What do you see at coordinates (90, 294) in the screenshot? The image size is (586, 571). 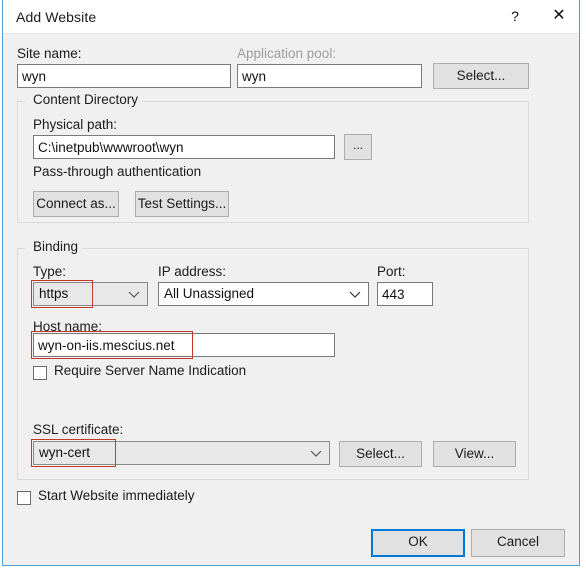 I see `binding-type-combo: https` at bounding box center [90, 294].